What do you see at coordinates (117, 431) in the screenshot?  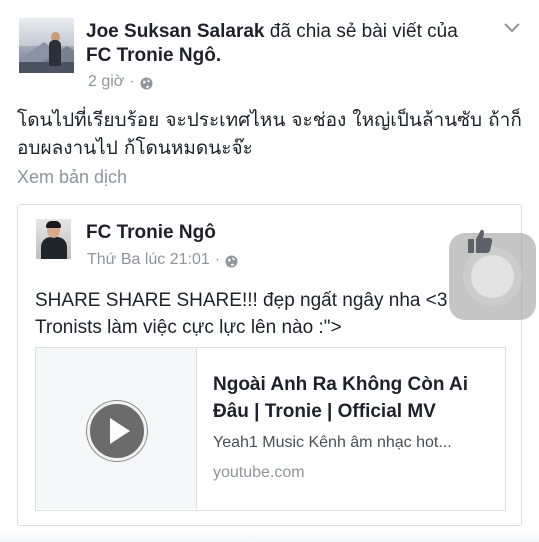 I see `play-icon` at bounding box center [117, 431].